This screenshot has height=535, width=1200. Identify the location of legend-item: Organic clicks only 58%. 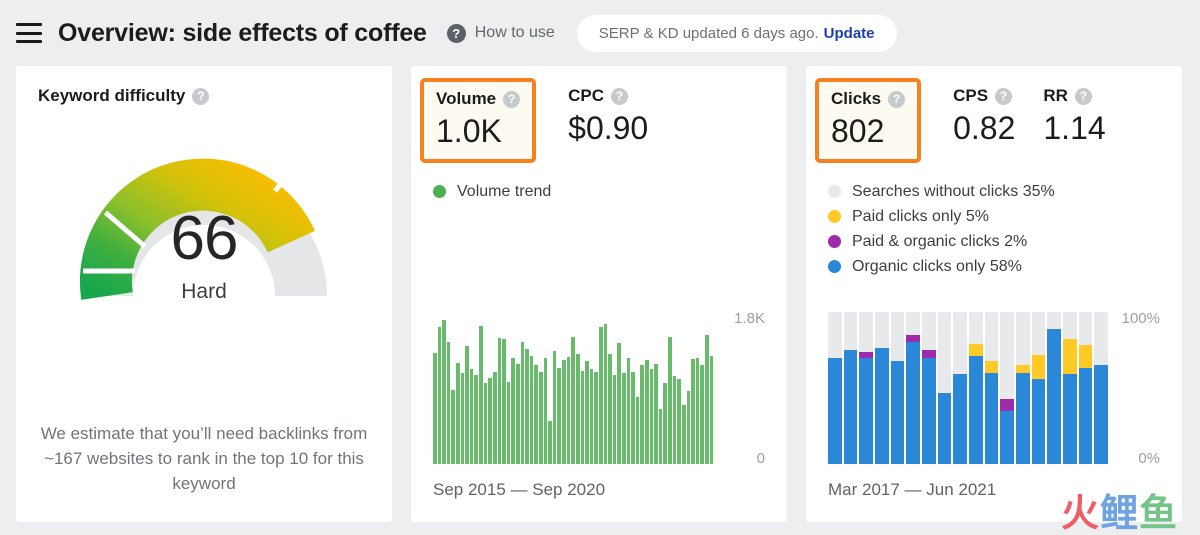
(994, 266).